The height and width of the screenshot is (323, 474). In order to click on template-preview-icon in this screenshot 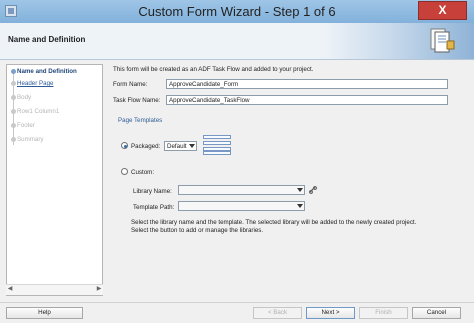, I will do `click(217, 145)`.